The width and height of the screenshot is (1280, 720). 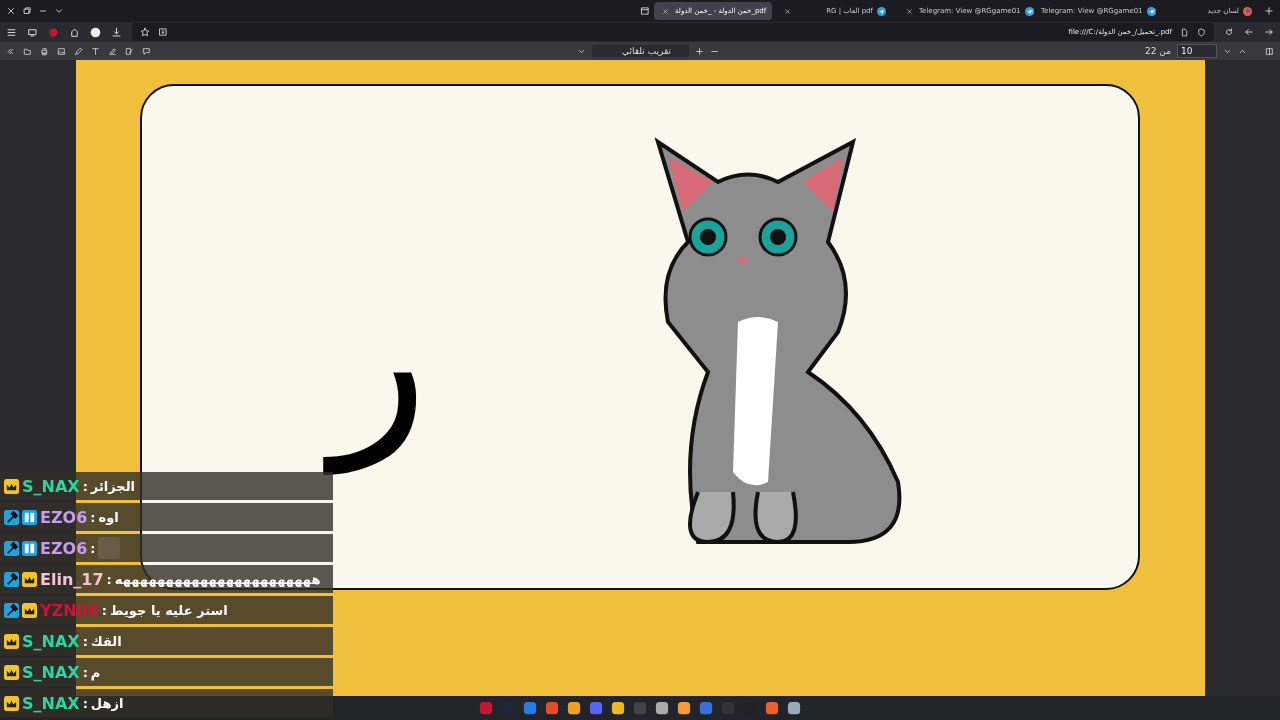 I want to click on chat-text: اوه, so click(x=108, y=517).